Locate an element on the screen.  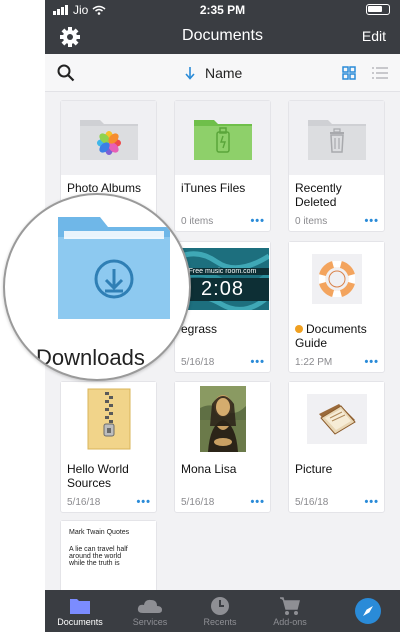
unread-dot is located at coordinates (299, 329).